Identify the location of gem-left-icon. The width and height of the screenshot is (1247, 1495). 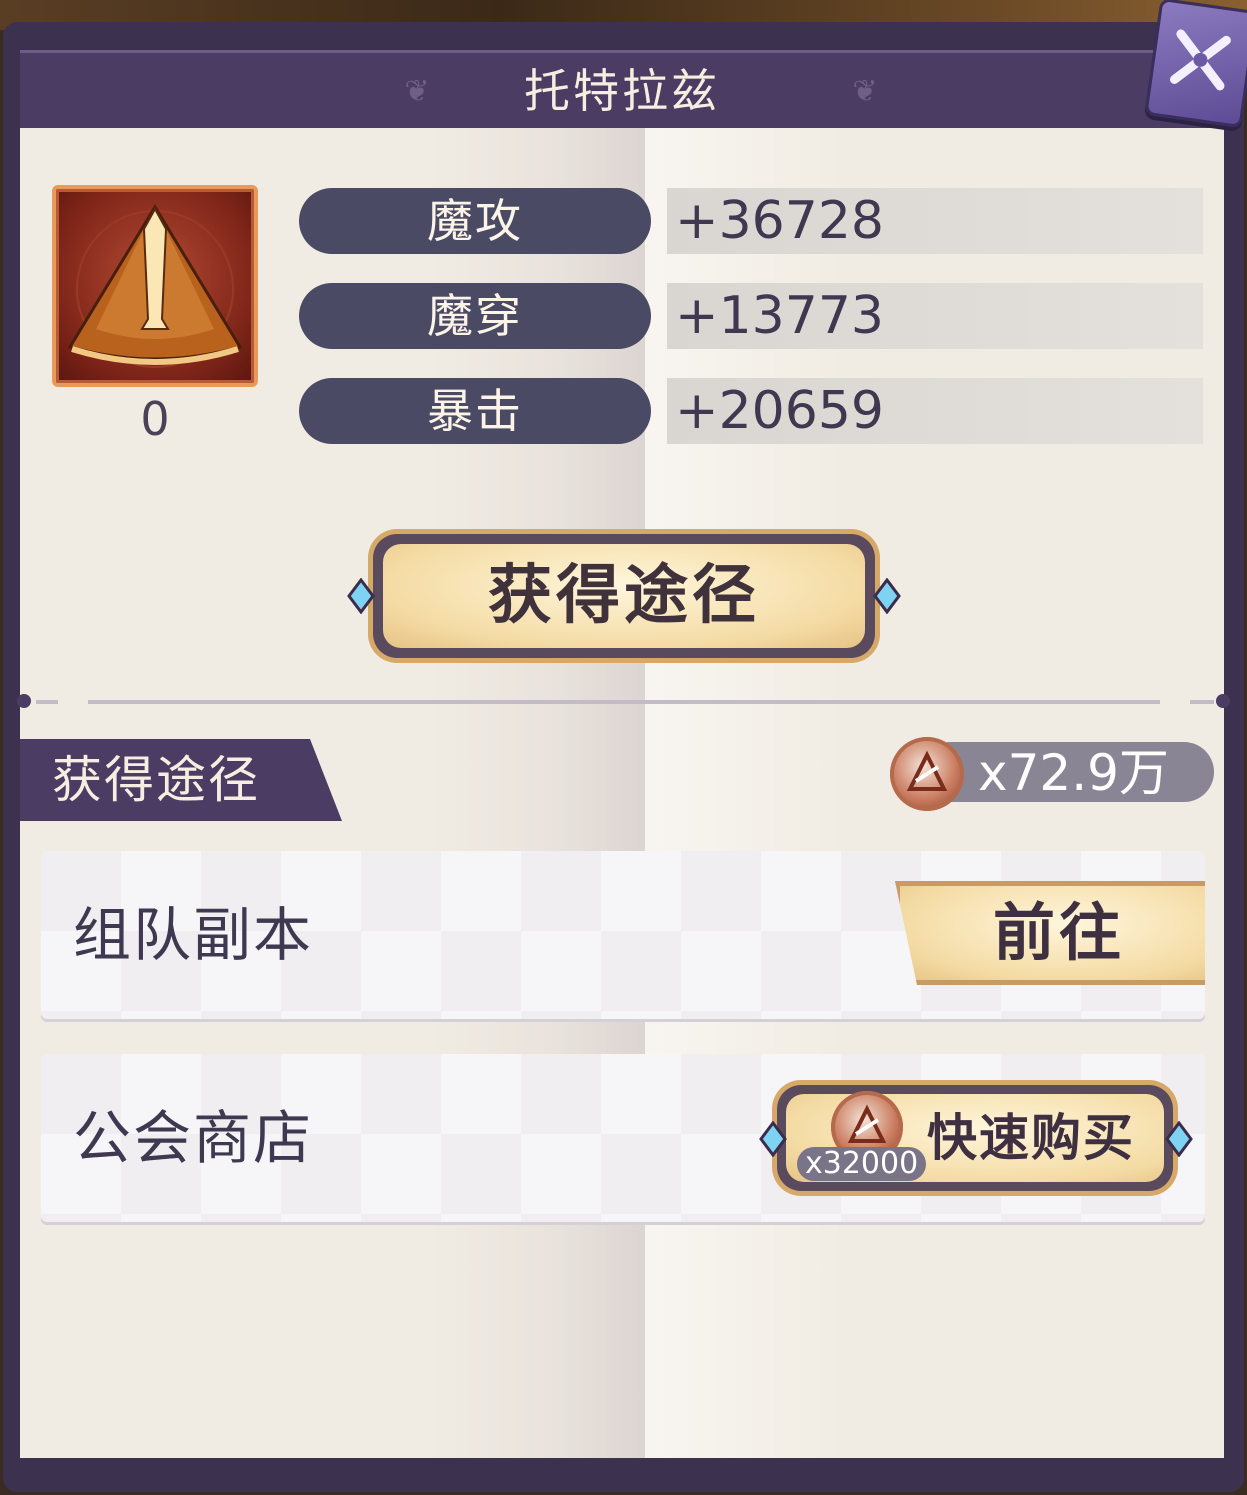
(773, 1139).